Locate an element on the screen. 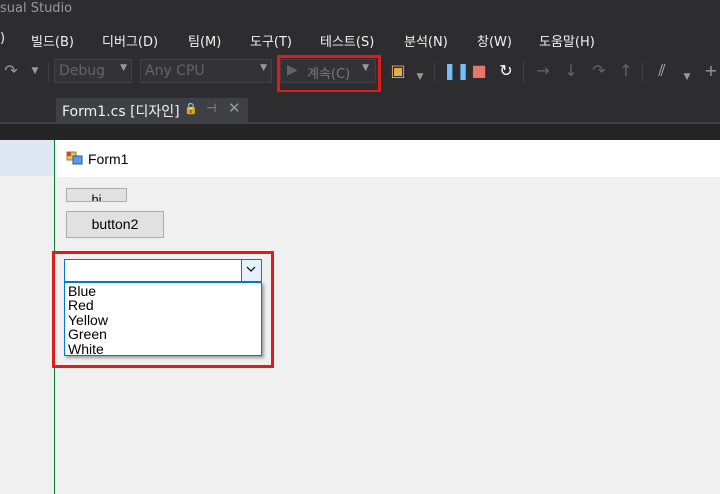  button2-label: button2 is located at coordinates (115, 224).